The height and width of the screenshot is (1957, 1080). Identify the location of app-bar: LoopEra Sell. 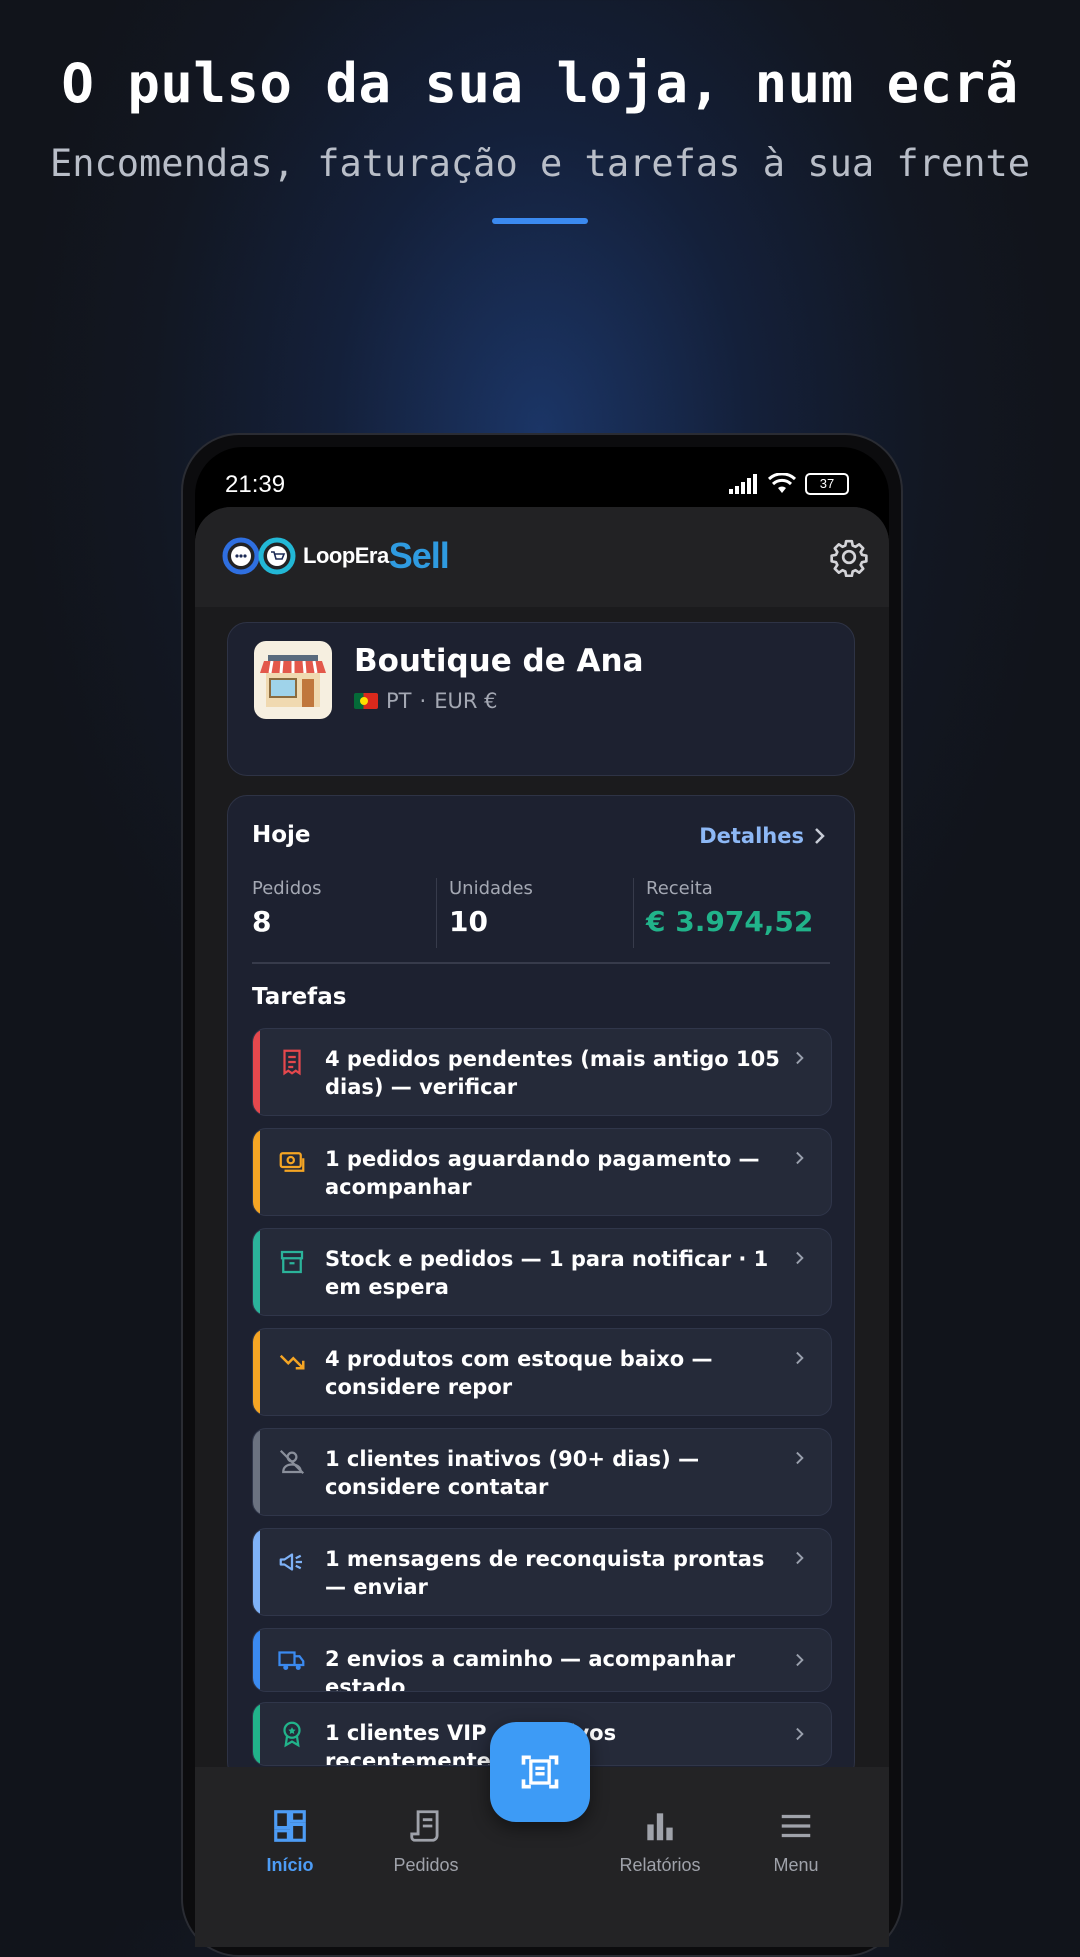
(542, 557).